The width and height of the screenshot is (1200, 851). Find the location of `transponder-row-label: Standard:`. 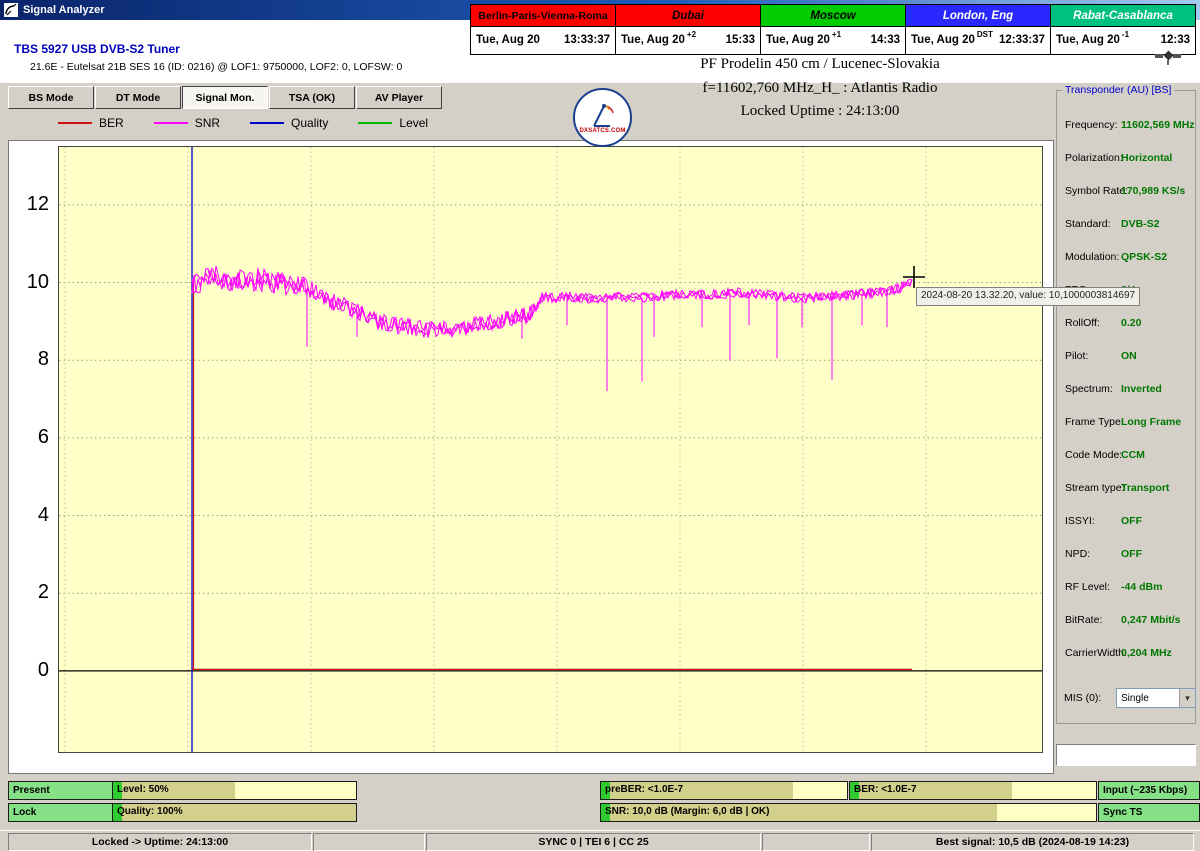

transponder-row-label: Standard: is located at coordinates (1088, 224).